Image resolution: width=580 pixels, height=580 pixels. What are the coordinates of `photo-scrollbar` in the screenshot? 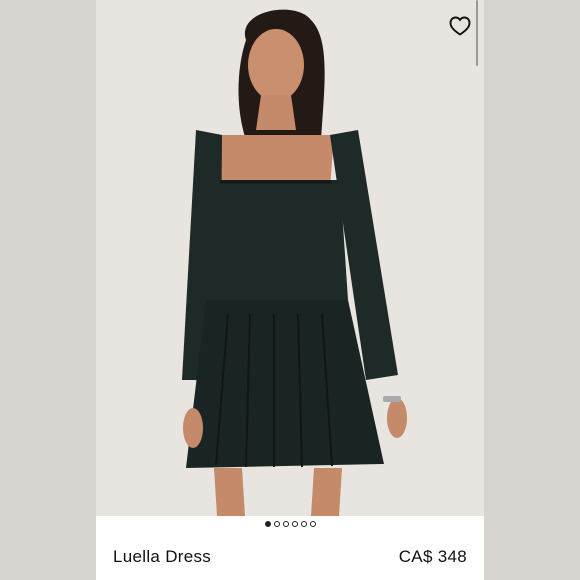 It's located at (477, 33).